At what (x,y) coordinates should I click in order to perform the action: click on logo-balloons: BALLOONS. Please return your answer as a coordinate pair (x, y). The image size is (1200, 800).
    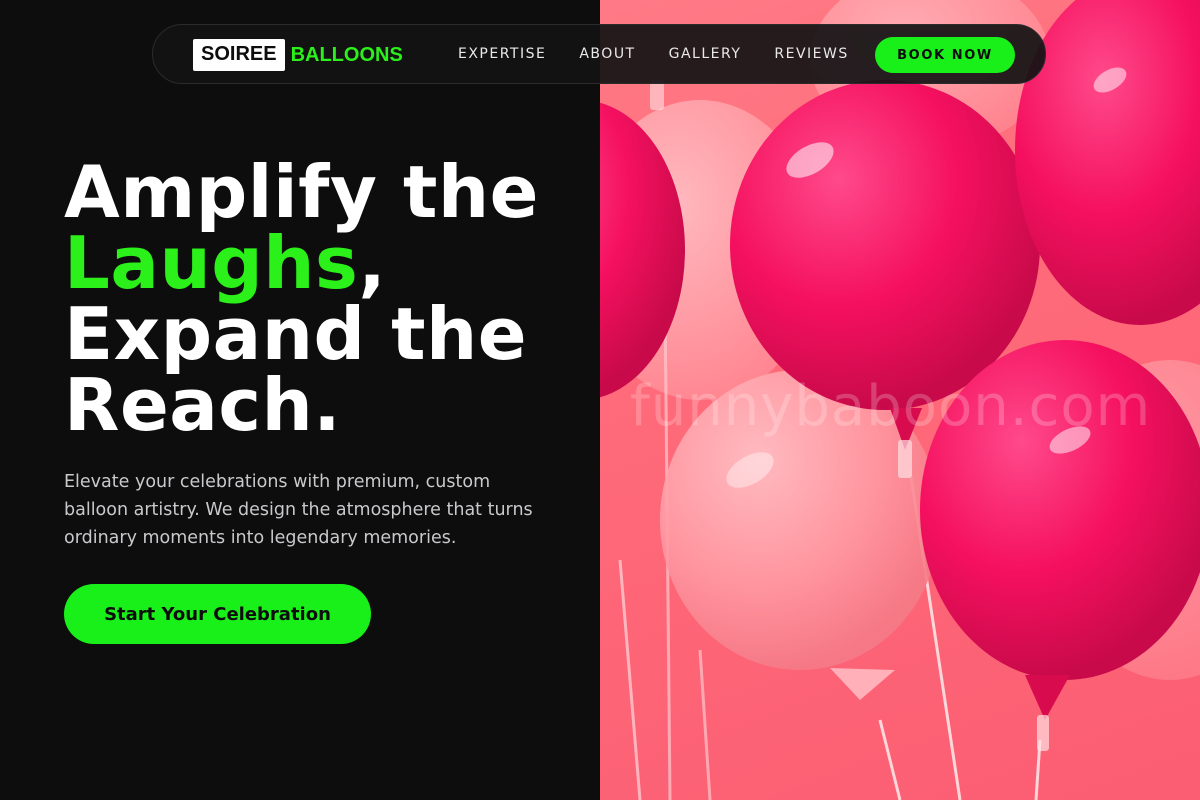
    Looking at the image, I should click on (346, 54).